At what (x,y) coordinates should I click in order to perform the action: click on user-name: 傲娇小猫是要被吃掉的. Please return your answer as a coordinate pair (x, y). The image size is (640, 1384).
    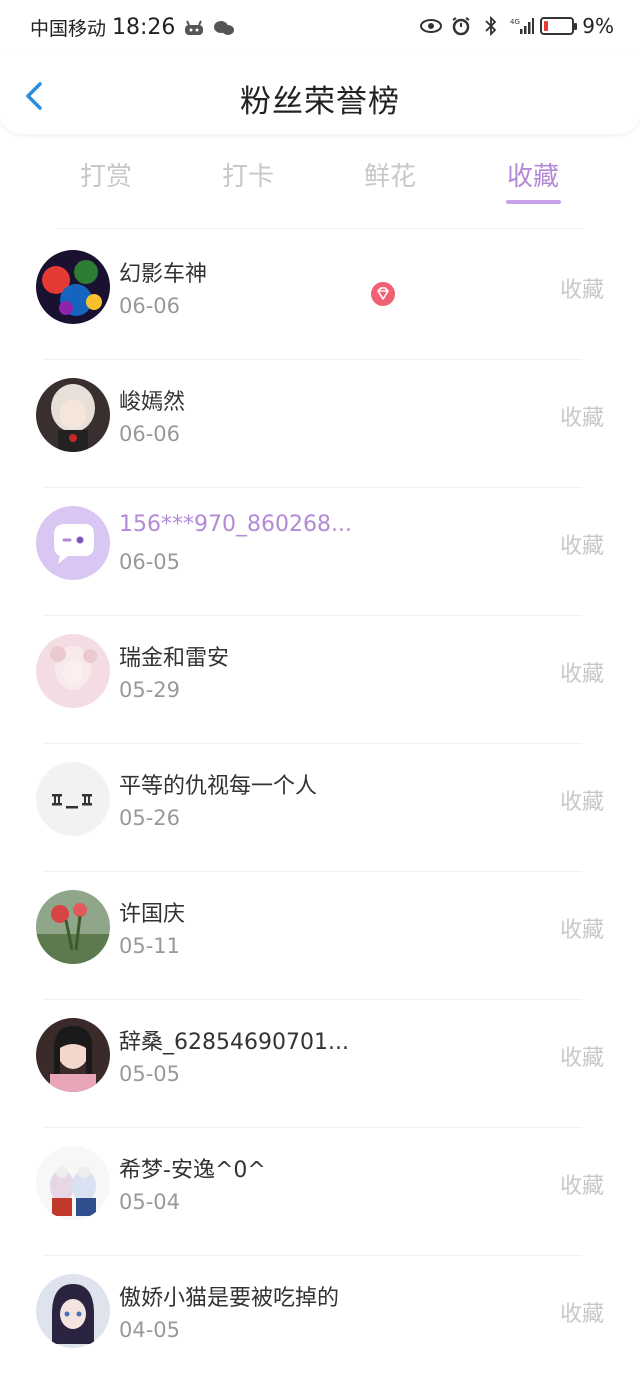
    Looking at the image, I should click on (229, 1298).